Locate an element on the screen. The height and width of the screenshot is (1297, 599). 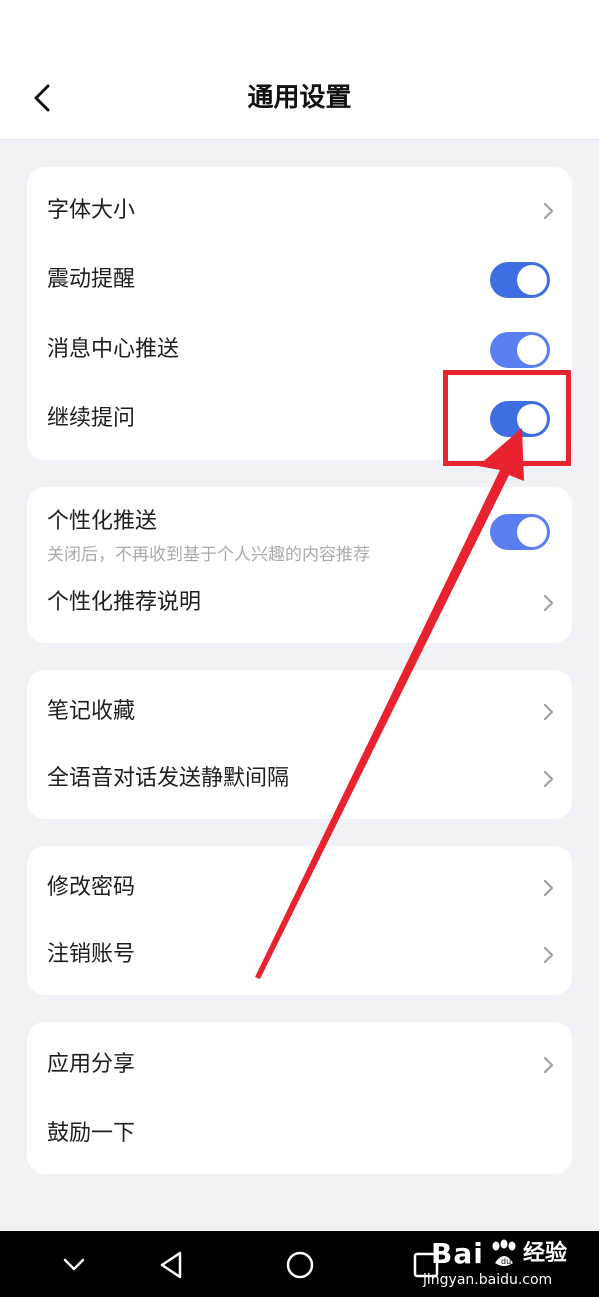
delete-account-label: 注销账号 is located at coordinates (91, 954).